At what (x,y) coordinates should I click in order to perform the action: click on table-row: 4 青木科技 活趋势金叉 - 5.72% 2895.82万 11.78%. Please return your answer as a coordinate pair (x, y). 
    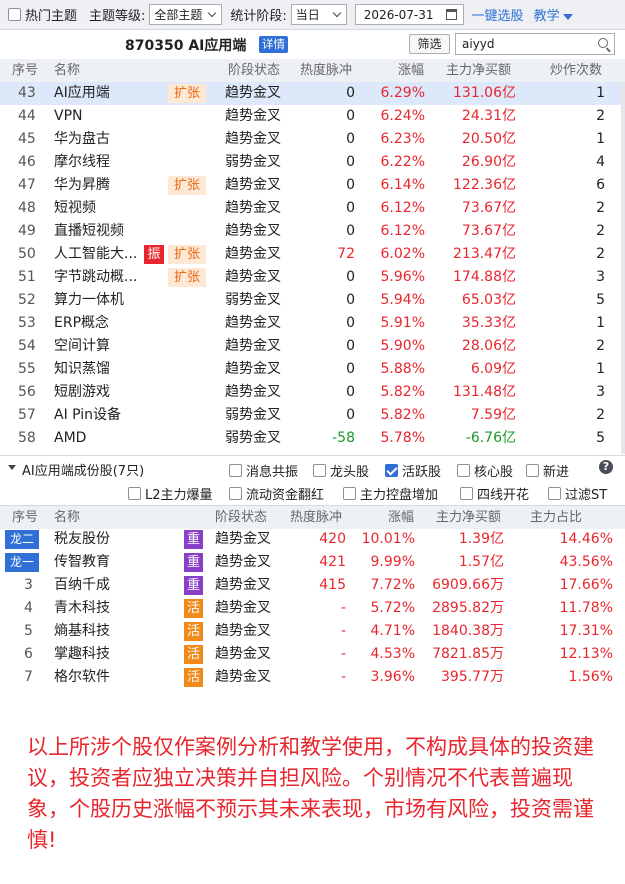
    Looking at the image, I should click on (312, 608).